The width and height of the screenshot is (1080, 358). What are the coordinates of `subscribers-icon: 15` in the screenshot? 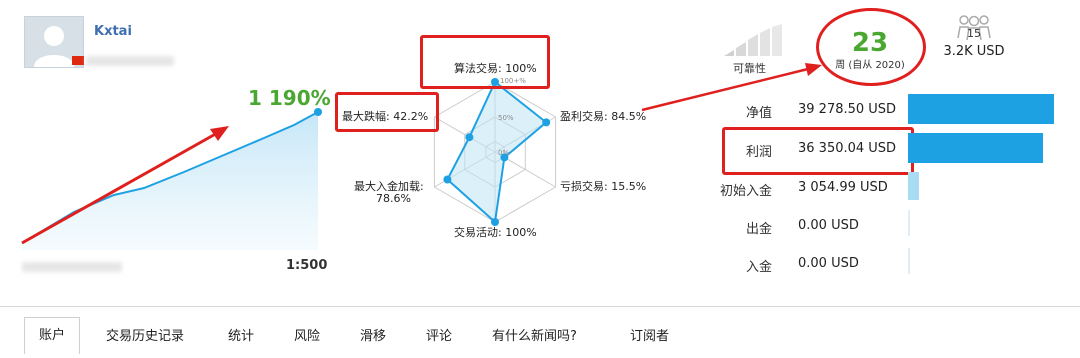 It's located at (974, 28).